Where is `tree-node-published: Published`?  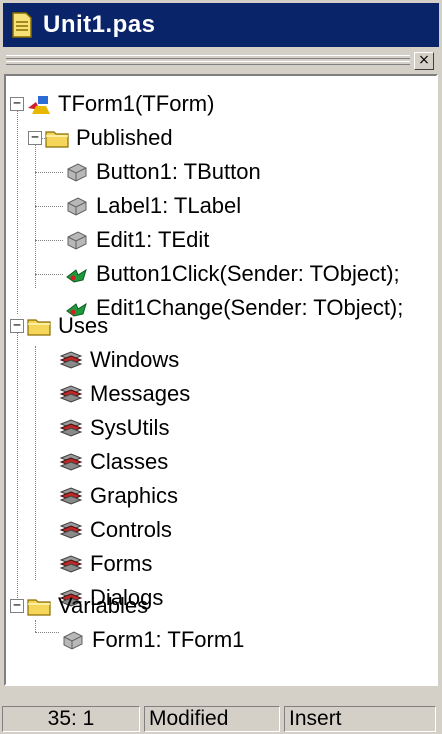
tree-node-published: Published is located at coordinates (108, 138).